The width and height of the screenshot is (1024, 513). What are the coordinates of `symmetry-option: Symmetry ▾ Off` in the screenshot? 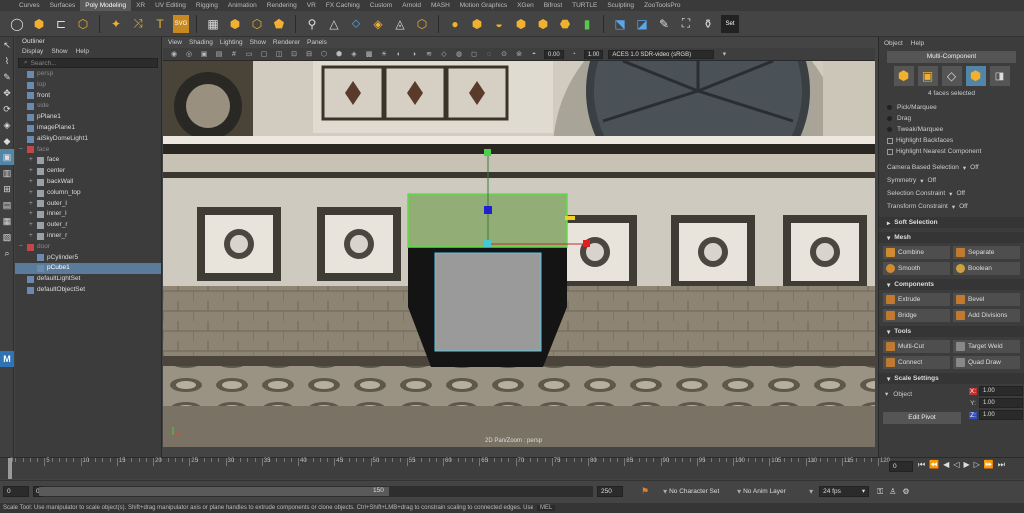 It's located at (951, 180).